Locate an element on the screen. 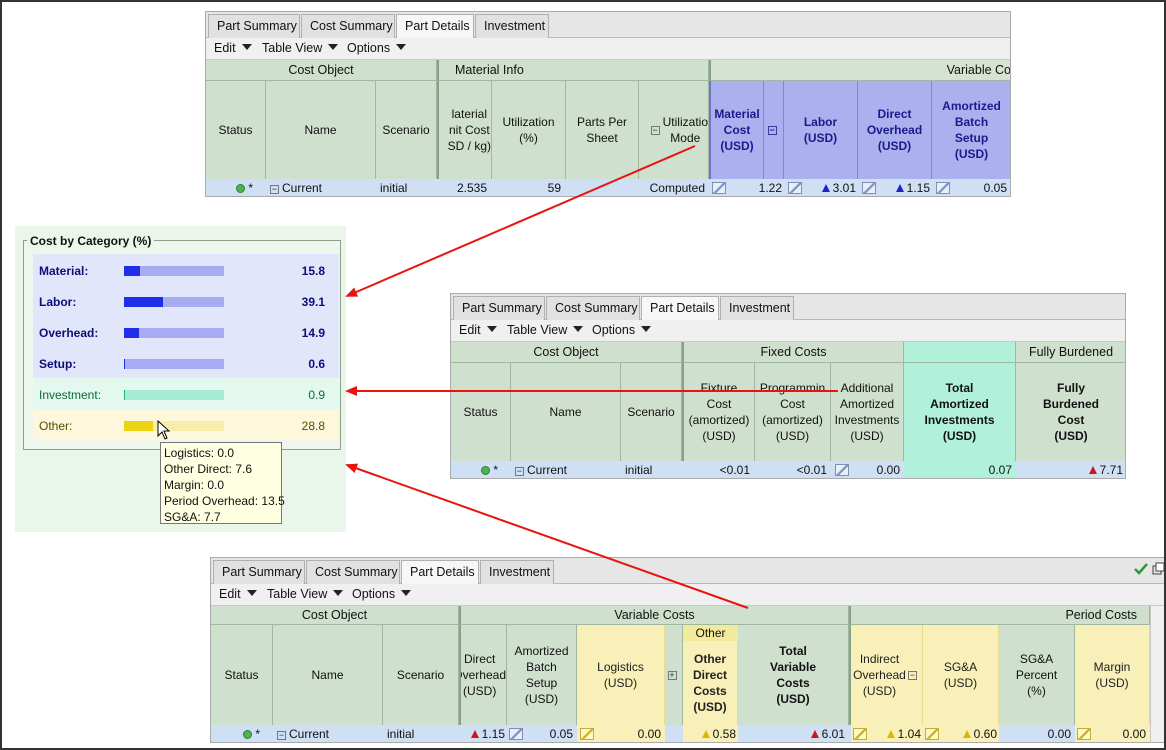  arrow-other-to-category is located at coordinates (547, 536).